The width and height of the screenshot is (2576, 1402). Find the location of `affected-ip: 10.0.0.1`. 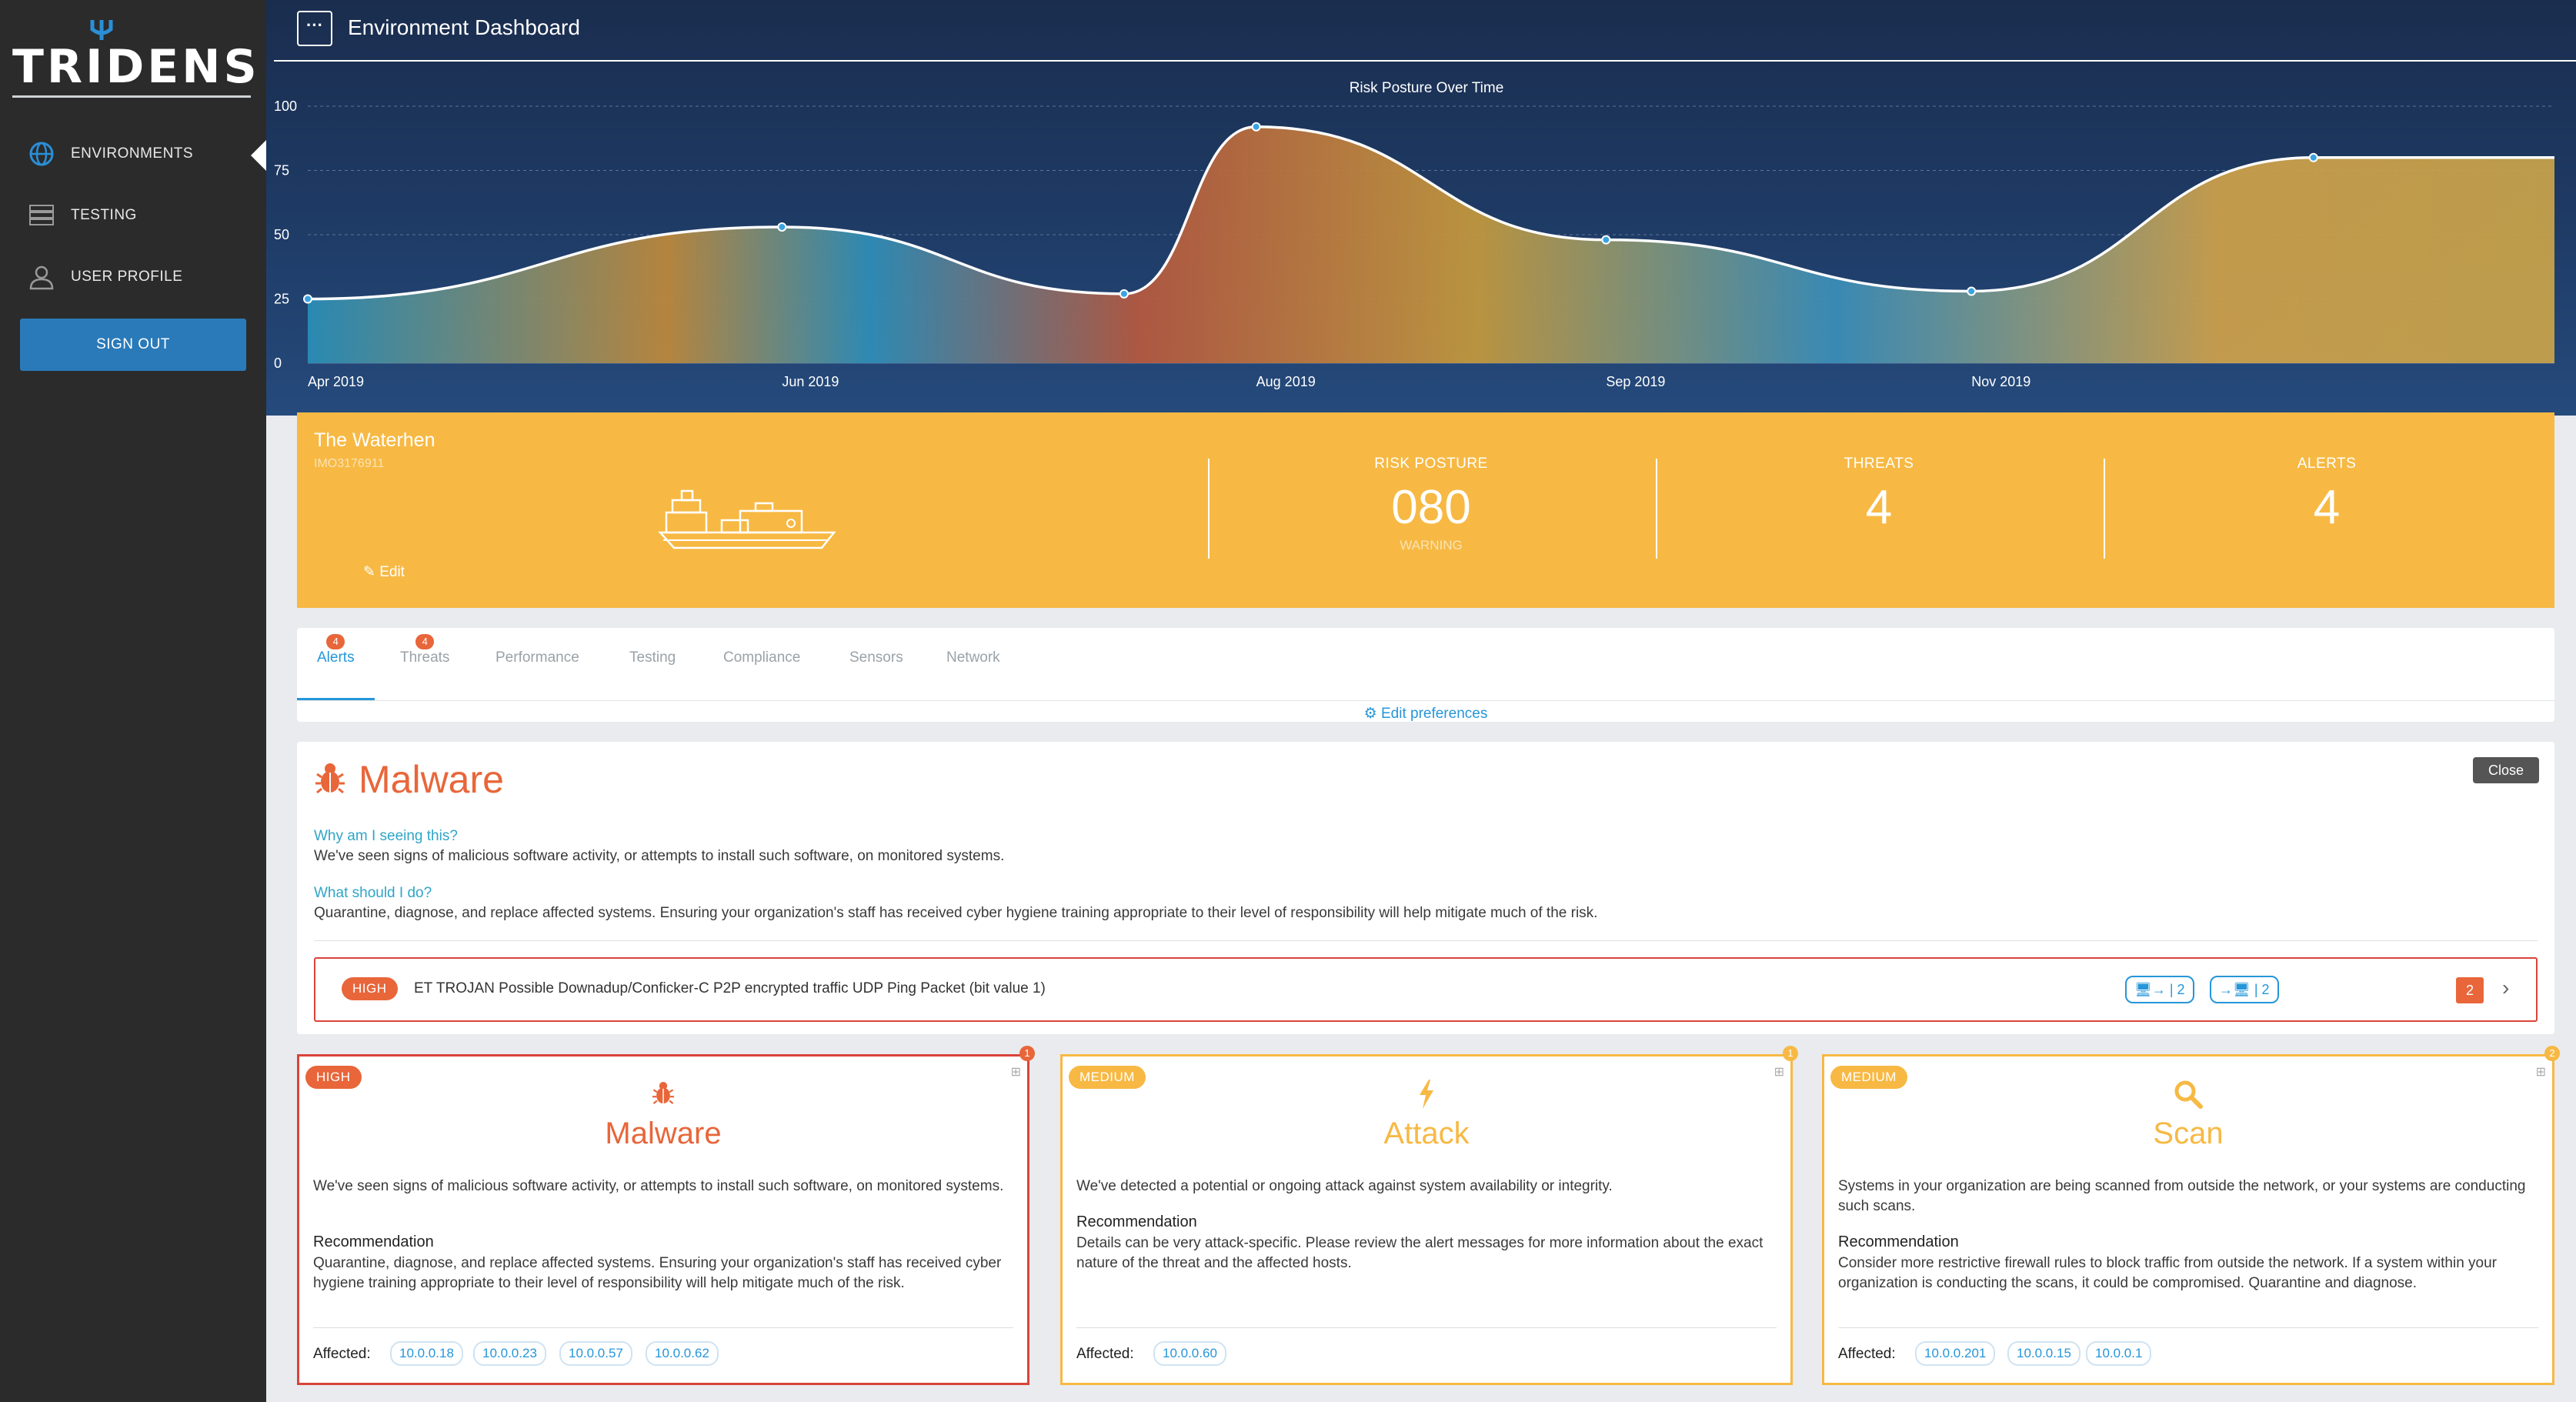

affected-ip: 10.0.0.1 is located at coordinates (2119, 1353).